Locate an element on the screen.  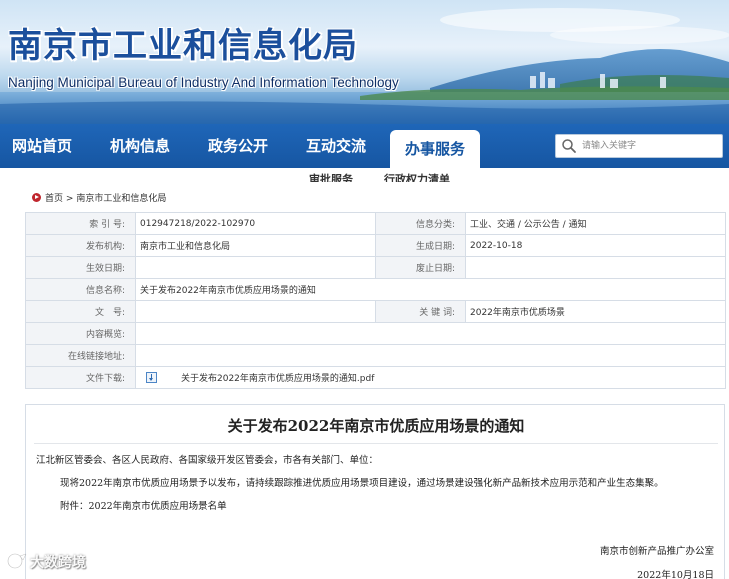
search-input is located at coordinates (650, 146).